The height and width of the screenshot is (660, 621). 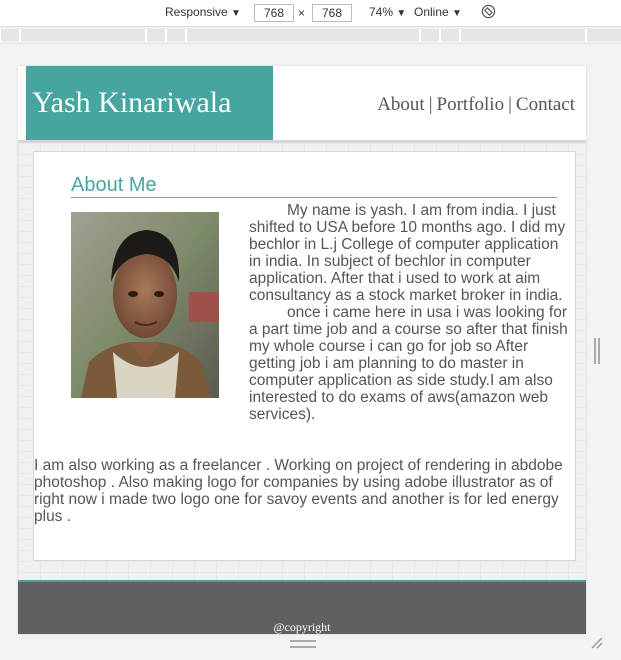 I want to click on title-divider, so click(x=314, y=197).